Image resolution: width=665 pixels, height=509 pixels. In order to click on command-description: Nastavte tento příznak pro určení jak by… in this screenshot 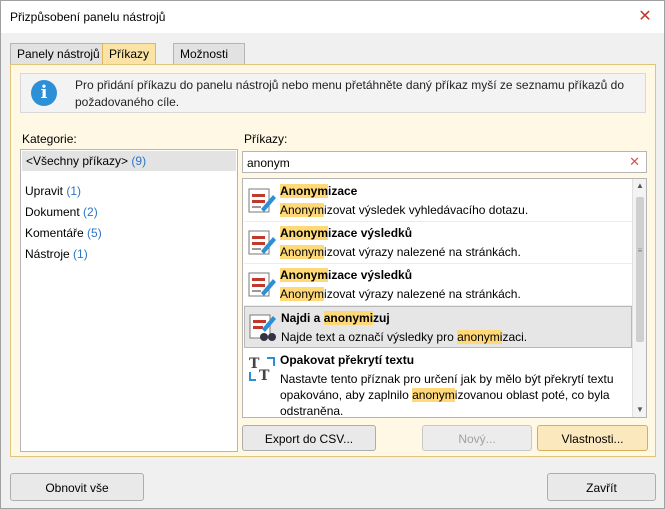, I will do `click(447, 395)`.